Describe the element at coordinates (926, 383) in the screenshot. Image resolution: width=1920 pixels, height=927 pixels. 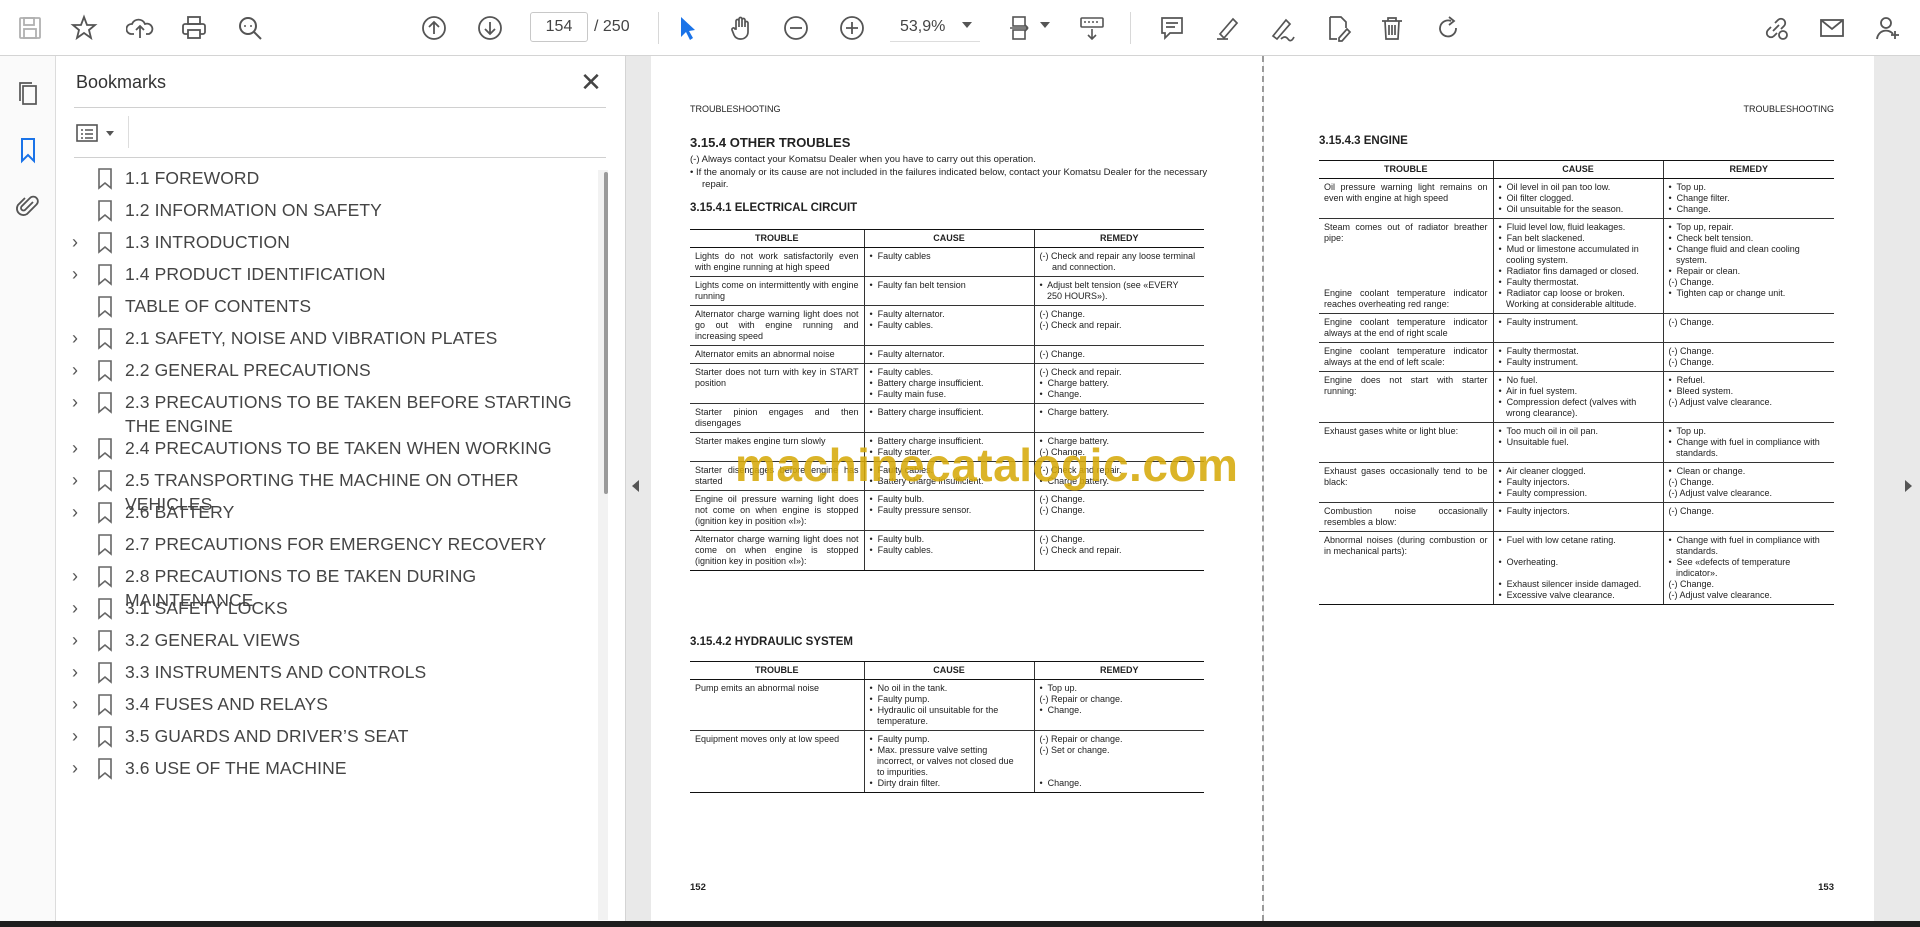
I see `cause-line: • Battery charge insufficient.` at that location.